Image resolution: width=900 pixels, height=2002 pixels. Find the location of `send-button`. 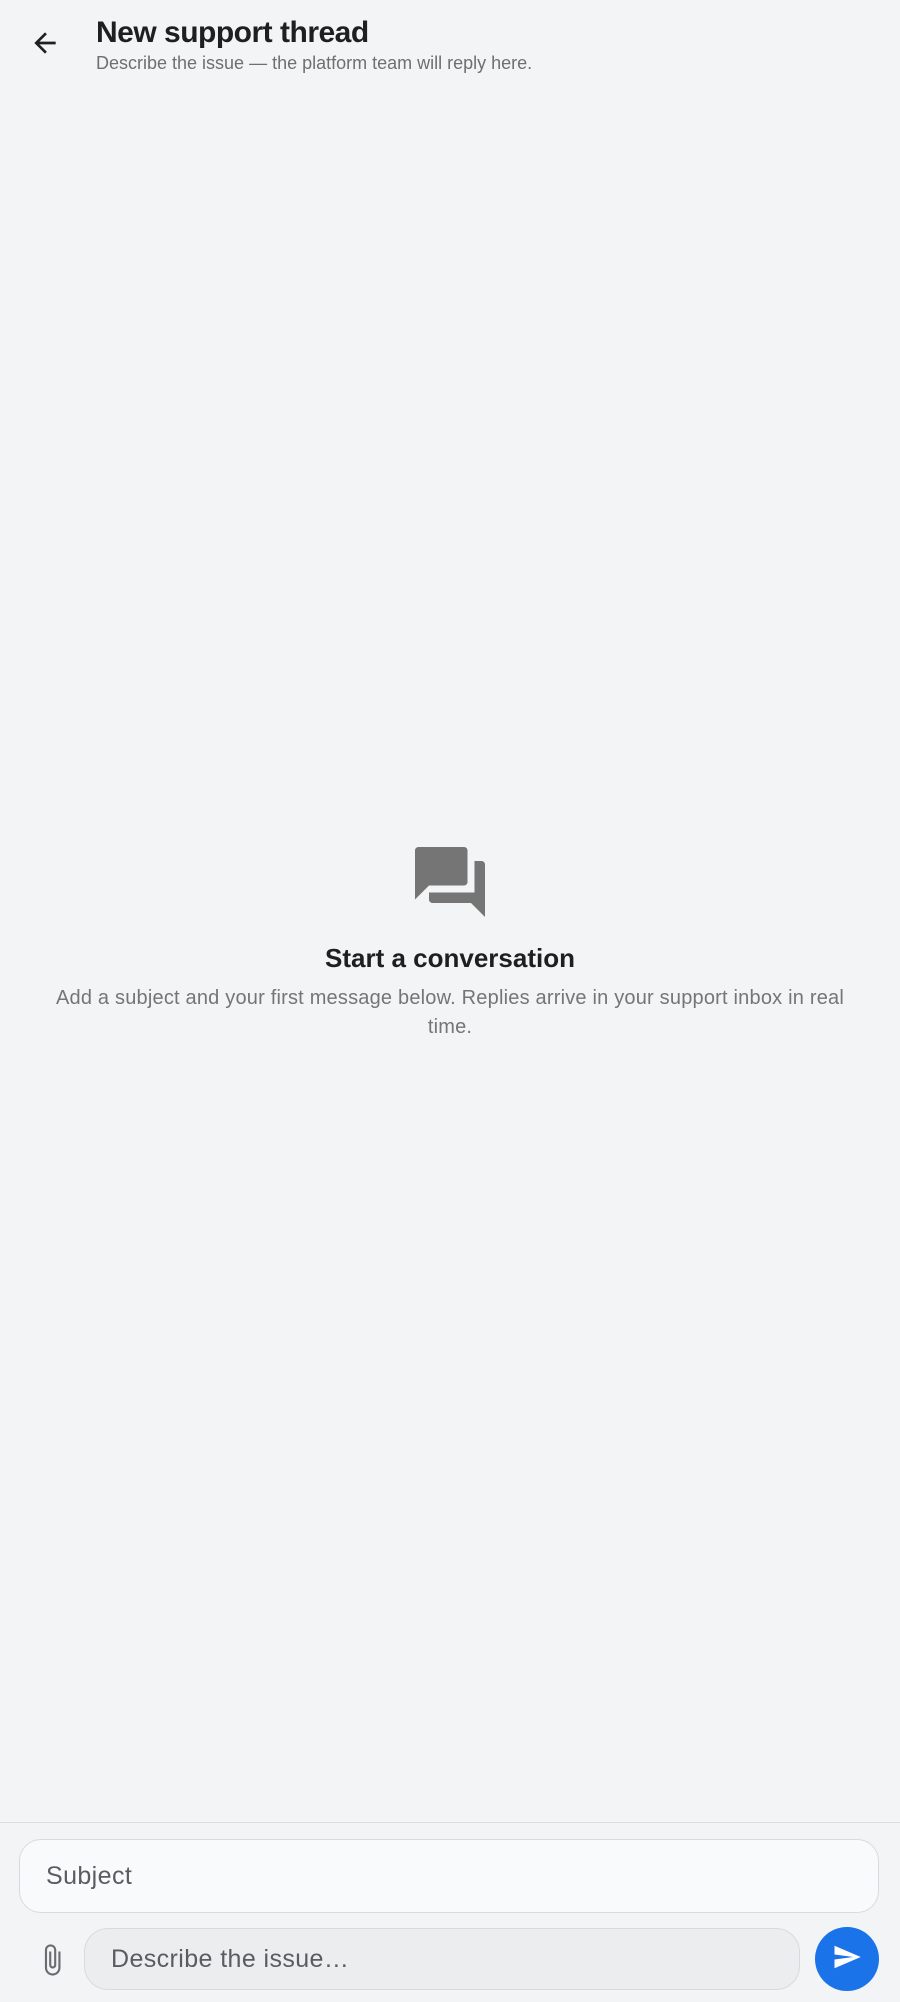

send-button is located at coordinates (847, 1959).